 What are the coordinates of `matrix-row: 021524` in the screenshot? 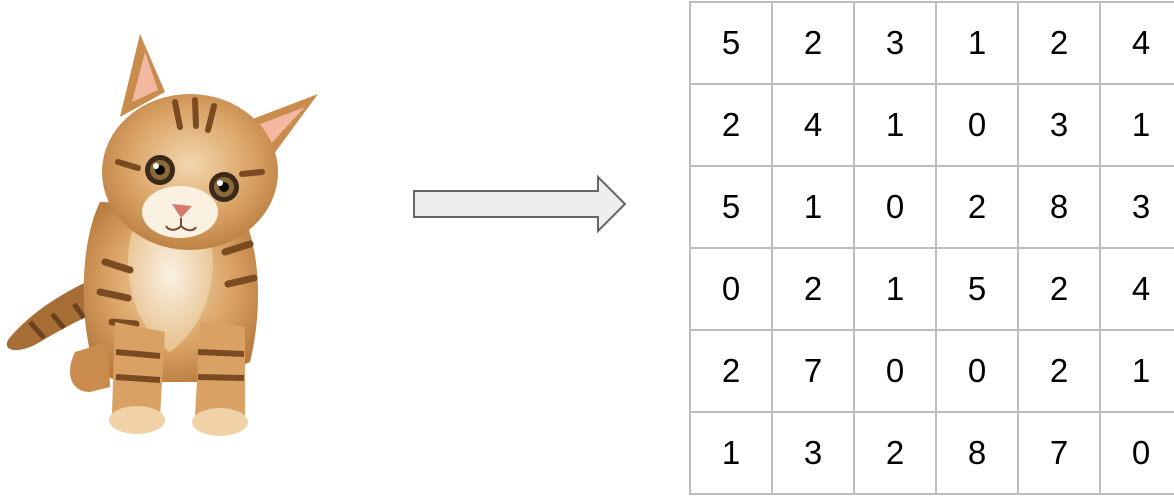 It's located at (931, 289).